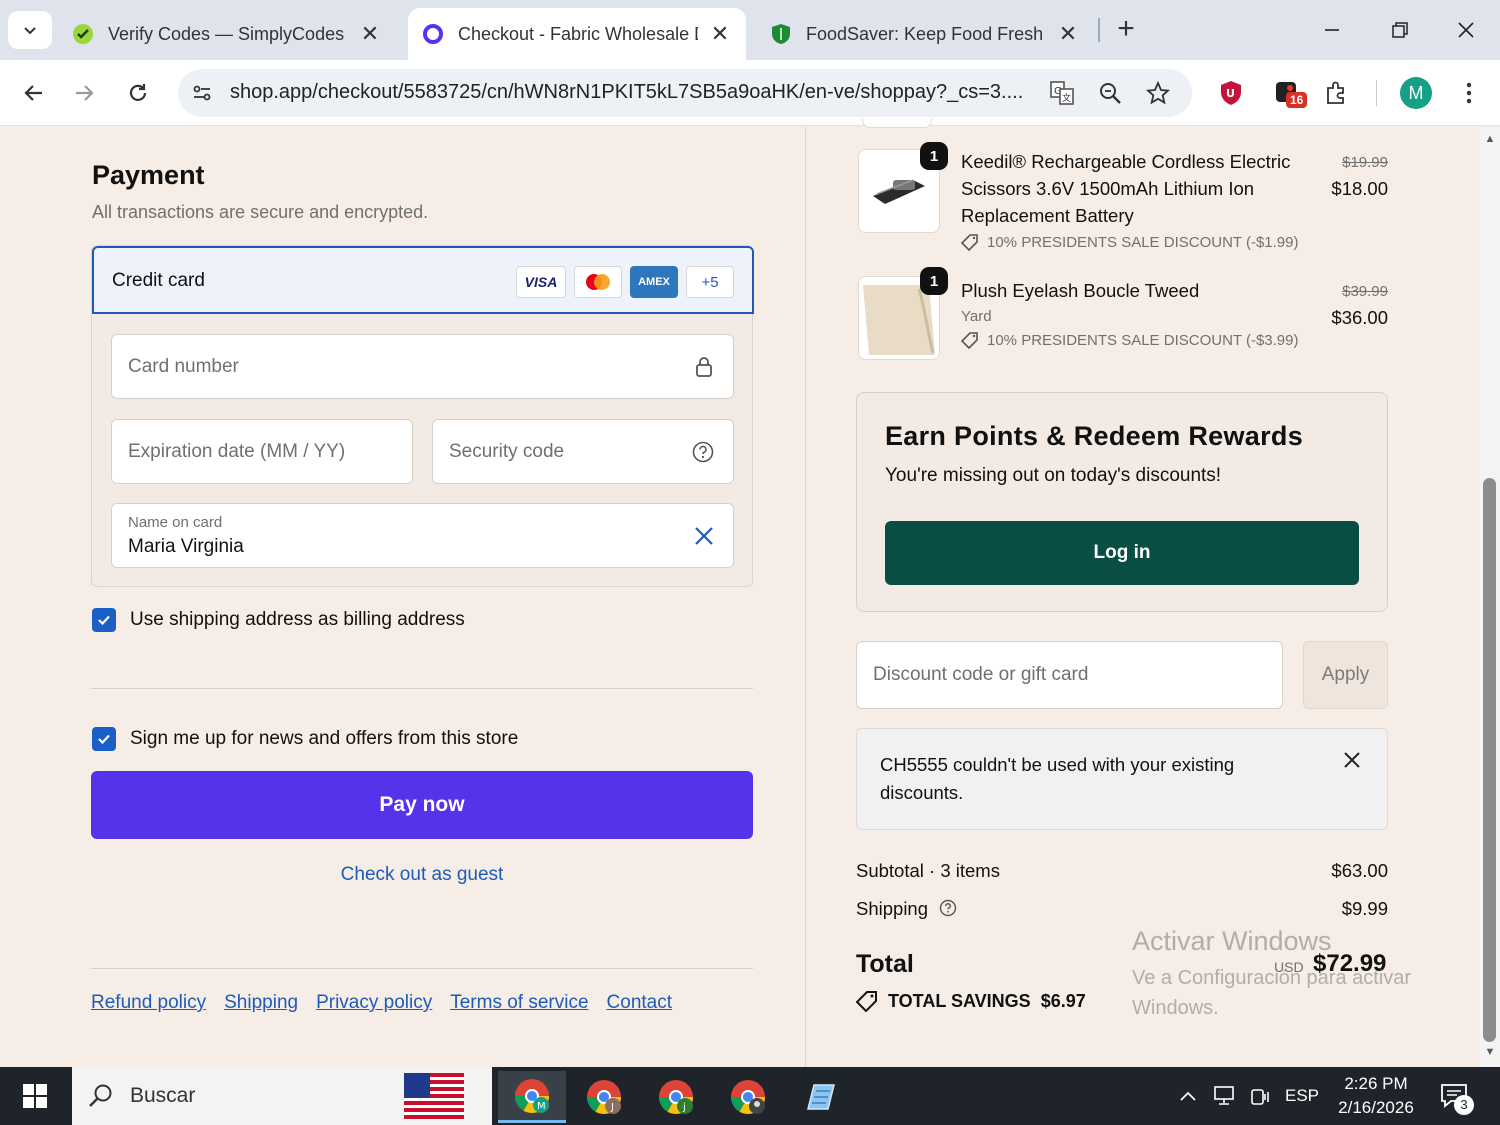 Image resolution: width=1500 pixels, height=1125 pixels. Describe the element at coordinates (971, 1001) in the screenshot. I see `total-savings: TOTAL SAVINGS $6.97` at that location.